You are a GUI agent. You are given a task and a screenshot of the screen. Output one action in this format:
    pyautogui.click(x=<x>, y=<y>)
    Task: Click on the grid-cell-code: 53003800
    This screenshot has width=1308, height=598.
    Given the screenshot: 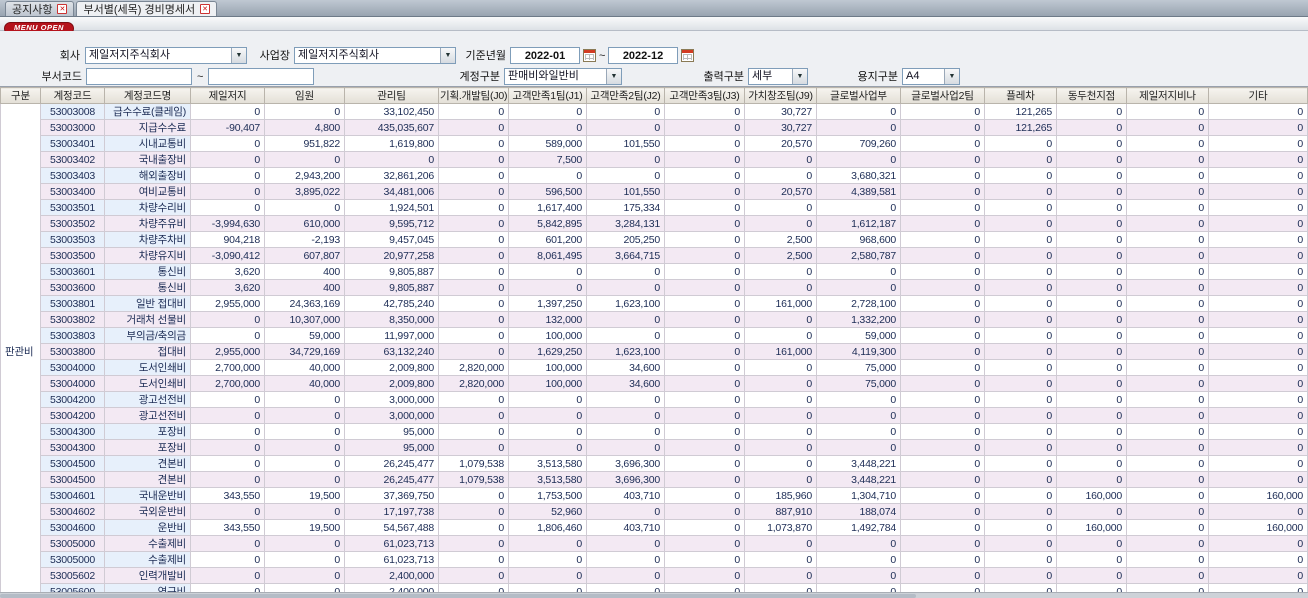 What is the action you would take?
    pyautogui.click(x=72, y=351)
    